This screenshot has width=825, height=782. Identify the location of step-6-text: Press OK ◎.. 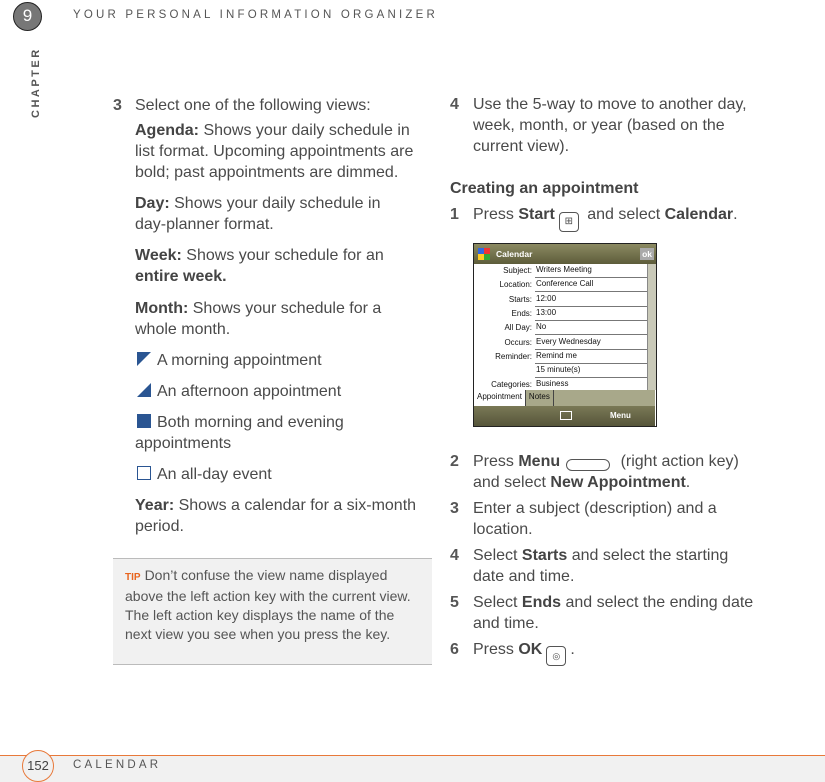
(524, 652).